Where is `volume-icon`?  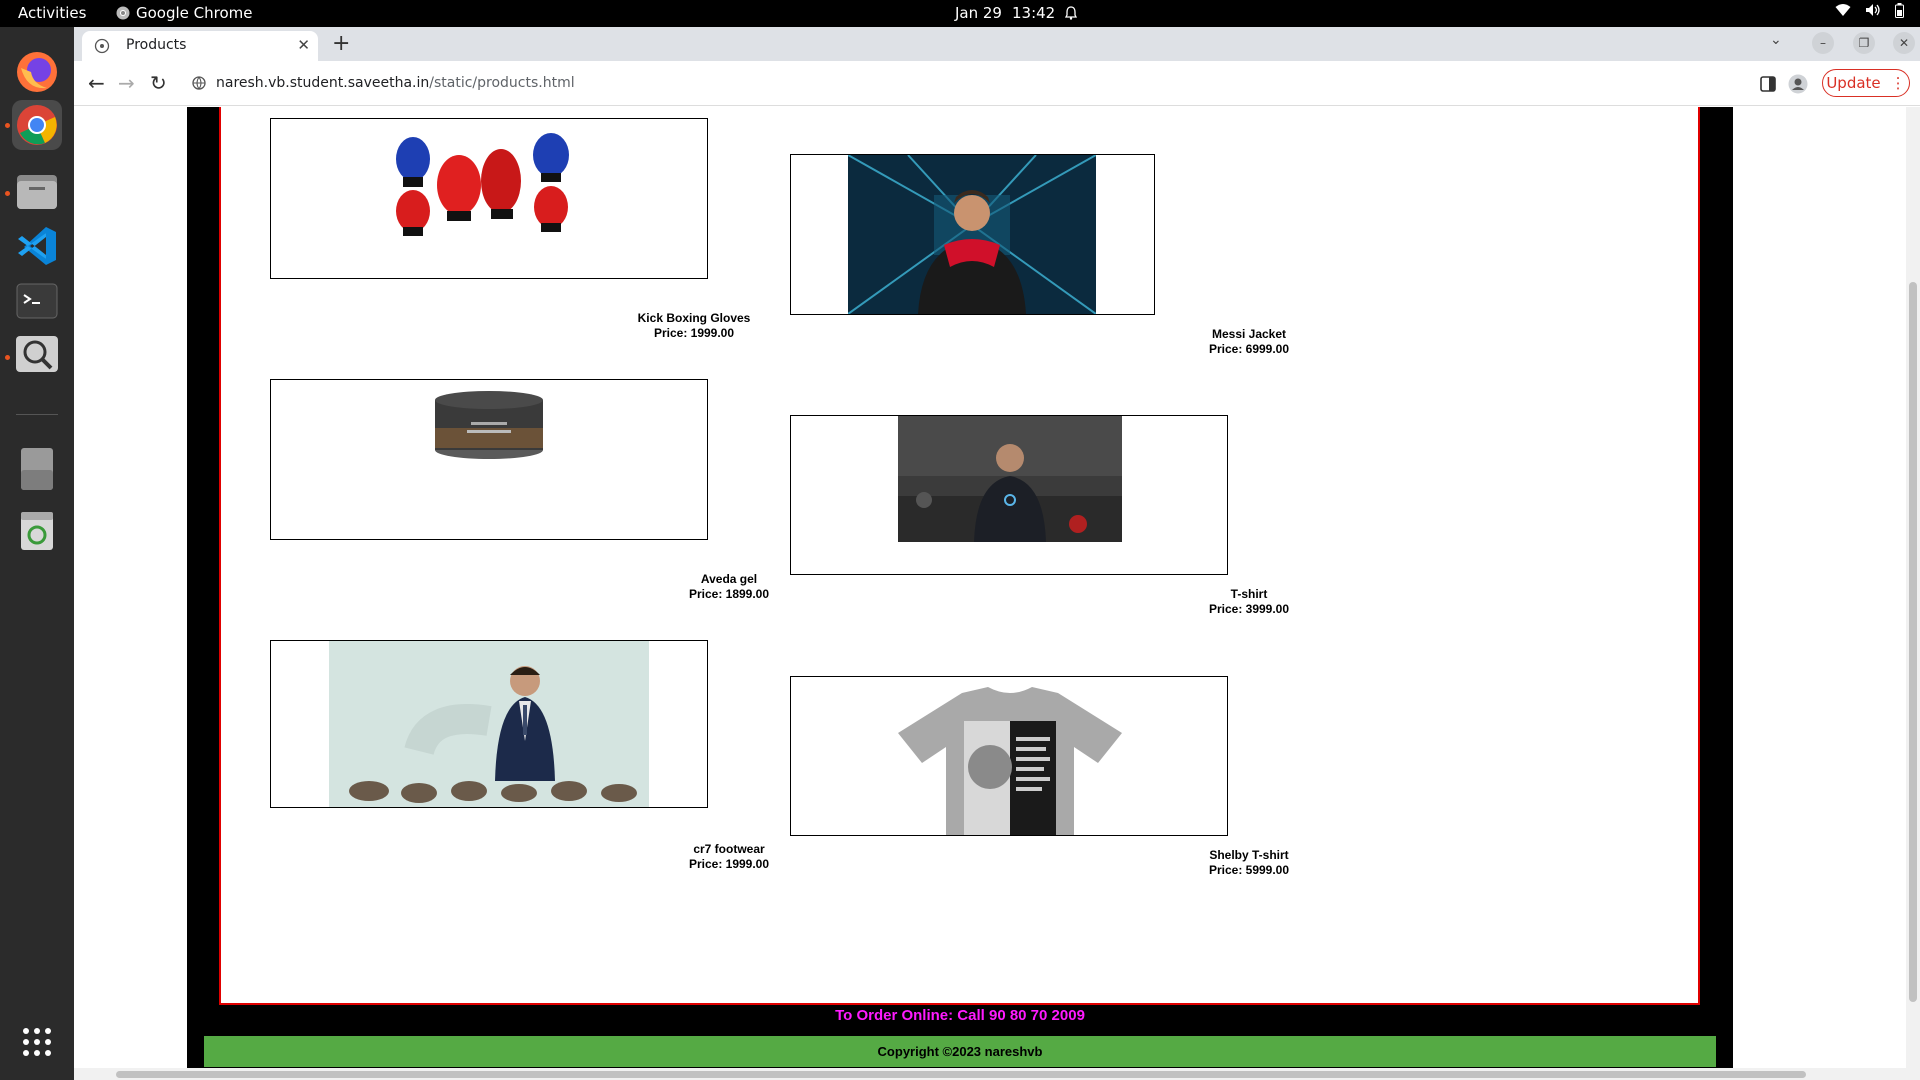
volume-icon is located at coordinates (1873, 10).